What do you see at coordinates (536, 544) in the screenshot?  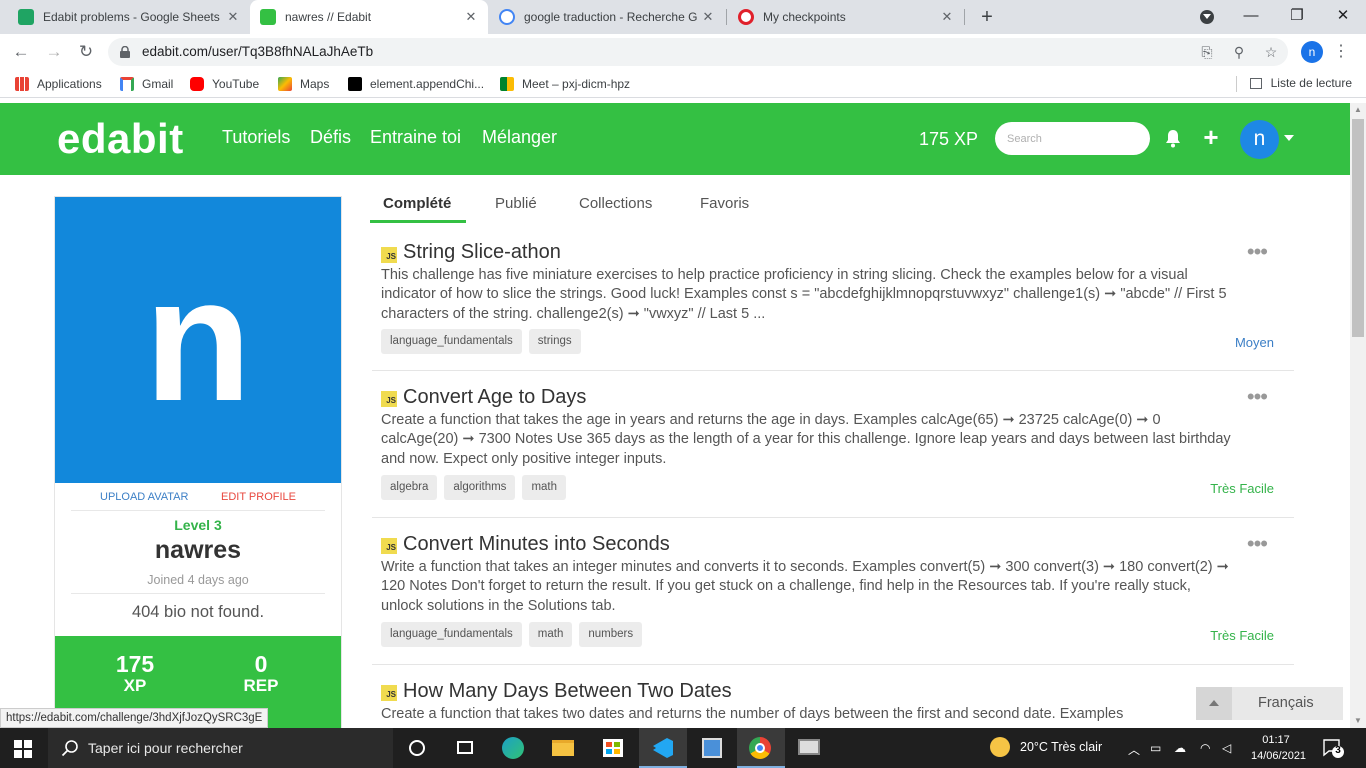 I see `challenge-title: Convert Minutes into Seconds` at bounding box center [536, 544].